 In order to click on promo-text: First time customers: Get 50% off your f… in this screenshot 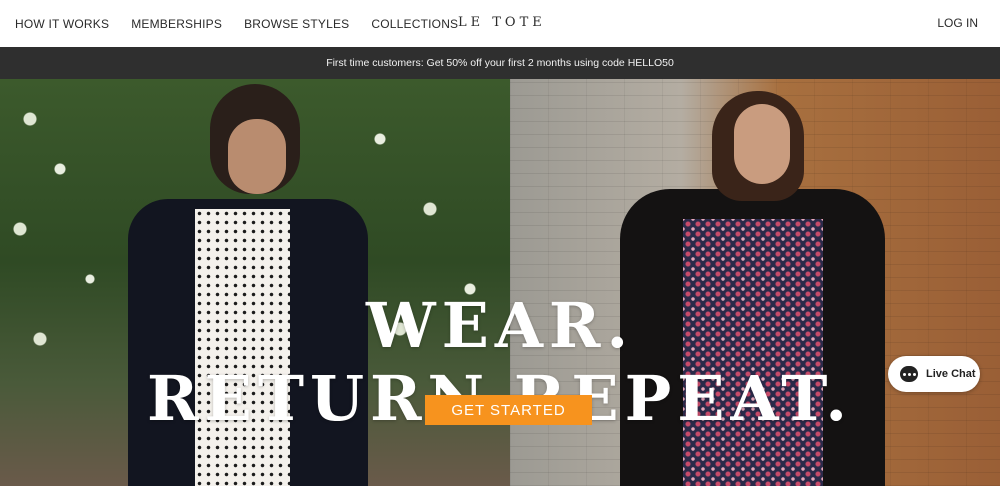, I will do `click(500, 63)`.